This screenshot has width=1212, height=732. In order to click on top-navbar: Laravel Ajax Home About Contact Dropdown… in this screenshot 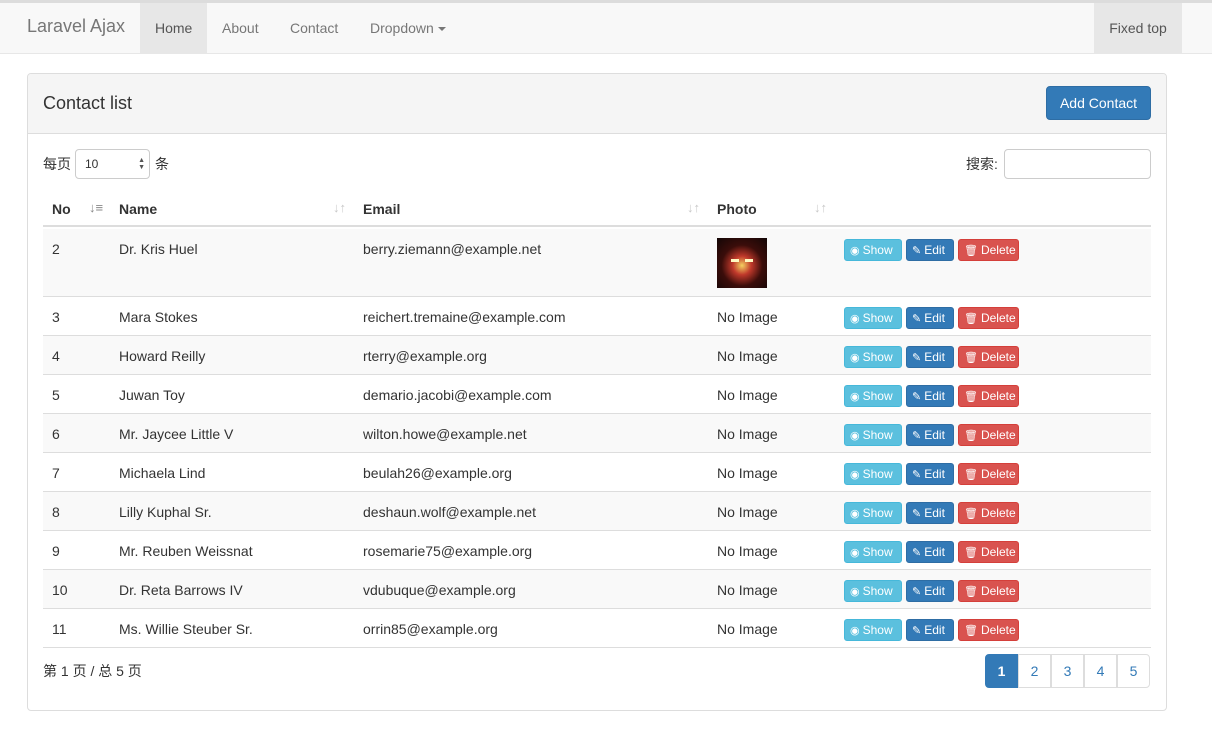, I will do `click(606, 27)`.